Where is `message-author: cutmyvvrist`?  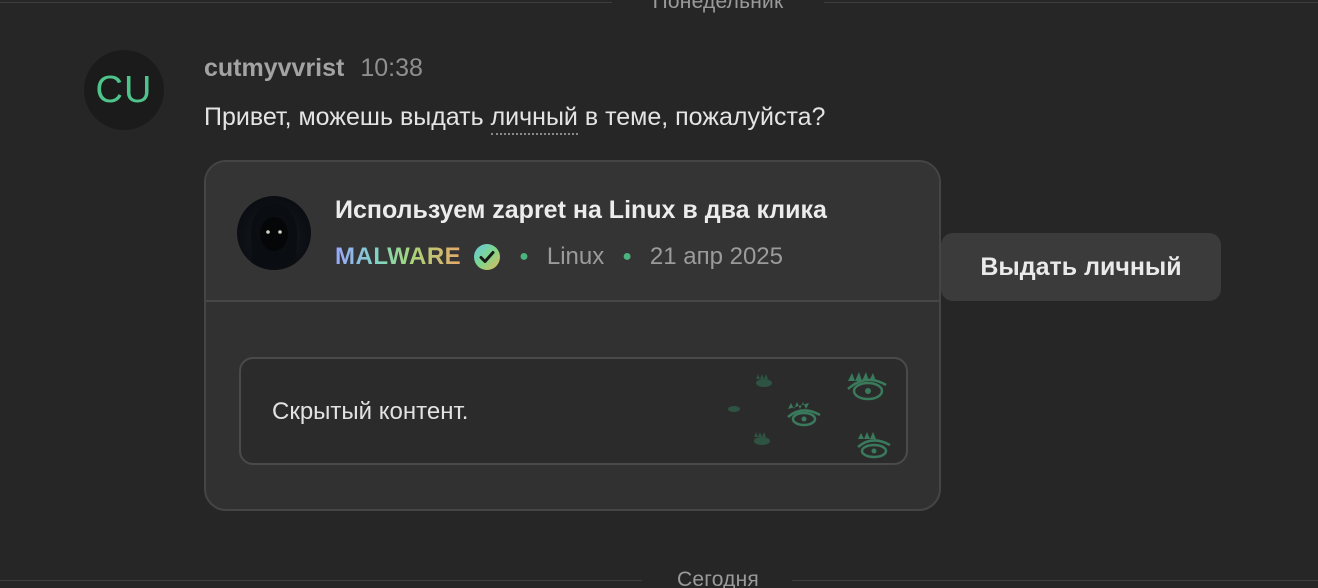
message-author: cutmyvvrist is located at coordinates (274, 68).